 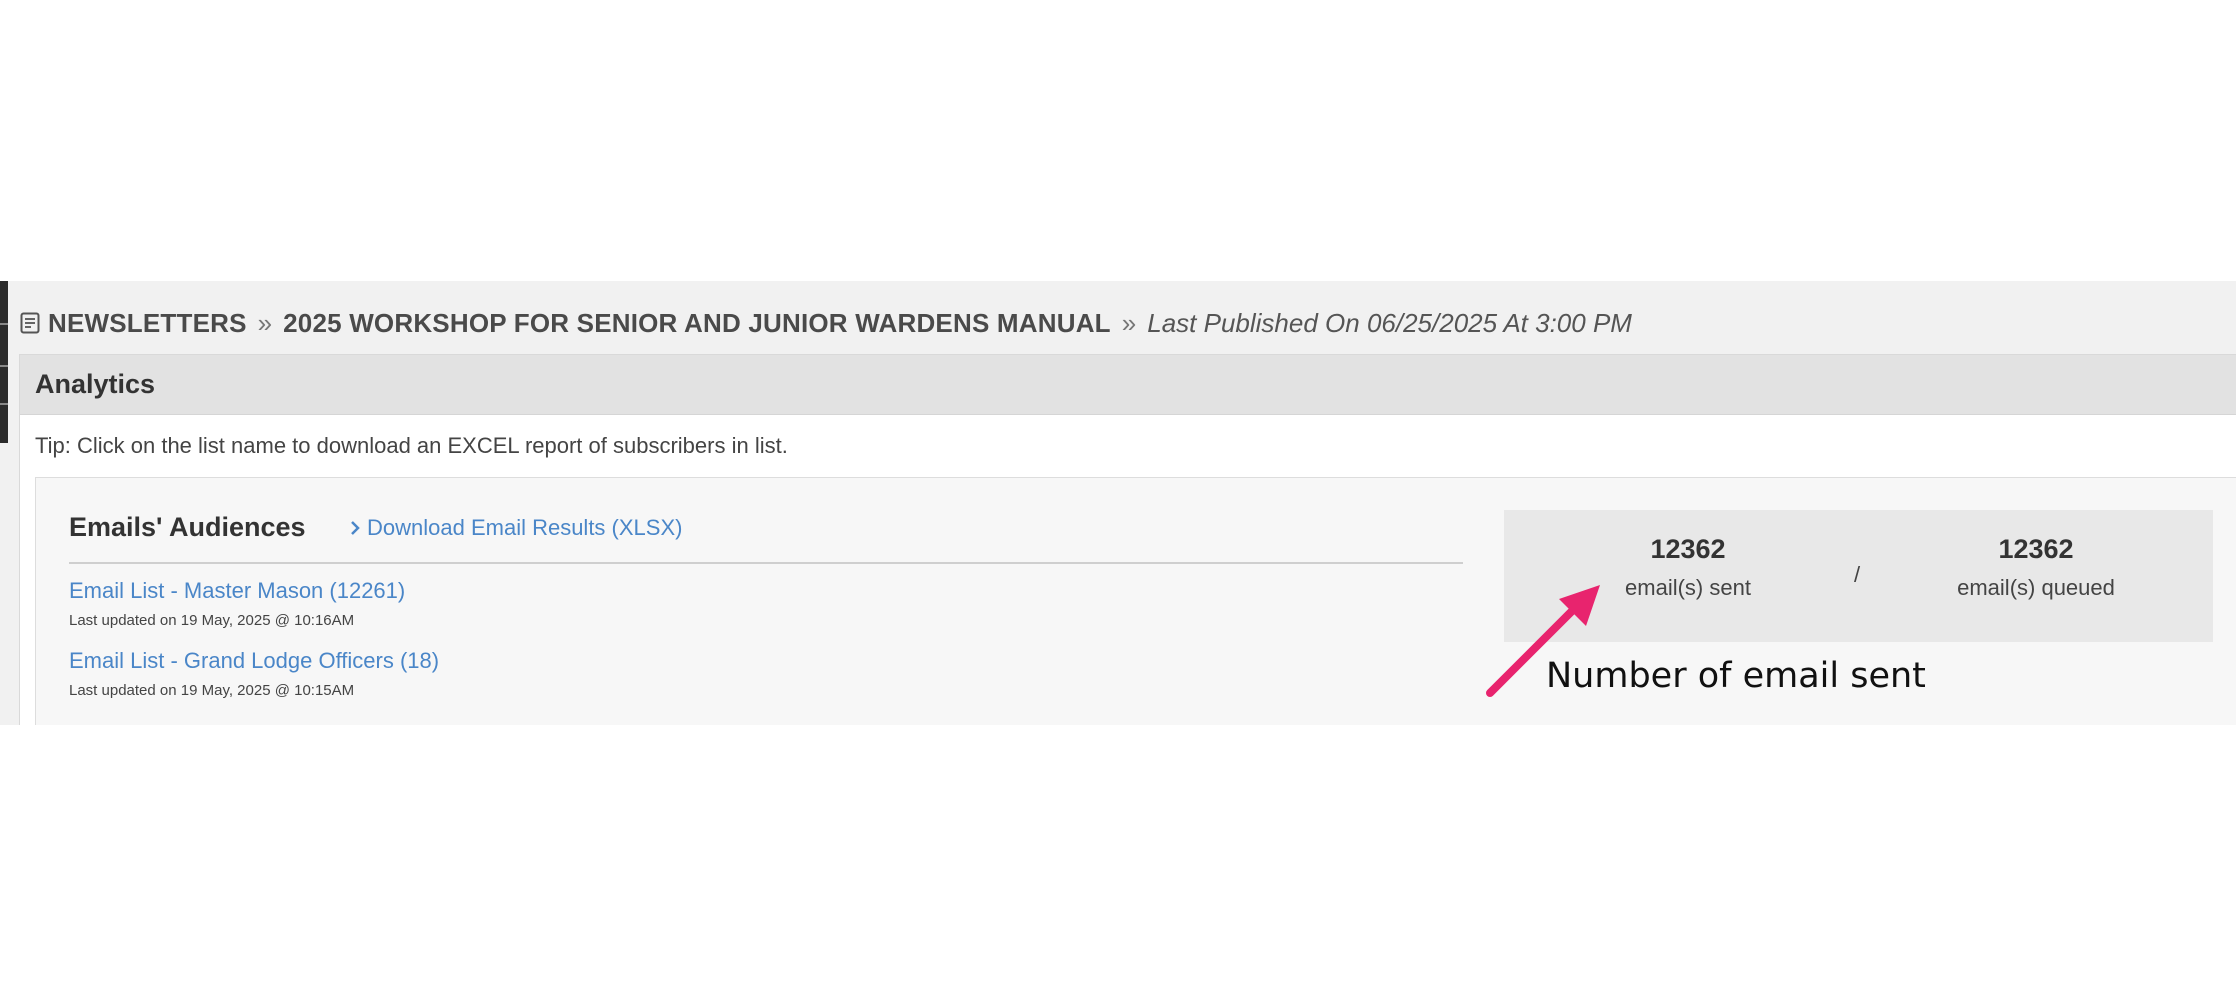 What do you see at coordinates (187, 527) in the screenshot?
I see `audiences-title: Emails' Audiences` at bounding box center [187, 527].